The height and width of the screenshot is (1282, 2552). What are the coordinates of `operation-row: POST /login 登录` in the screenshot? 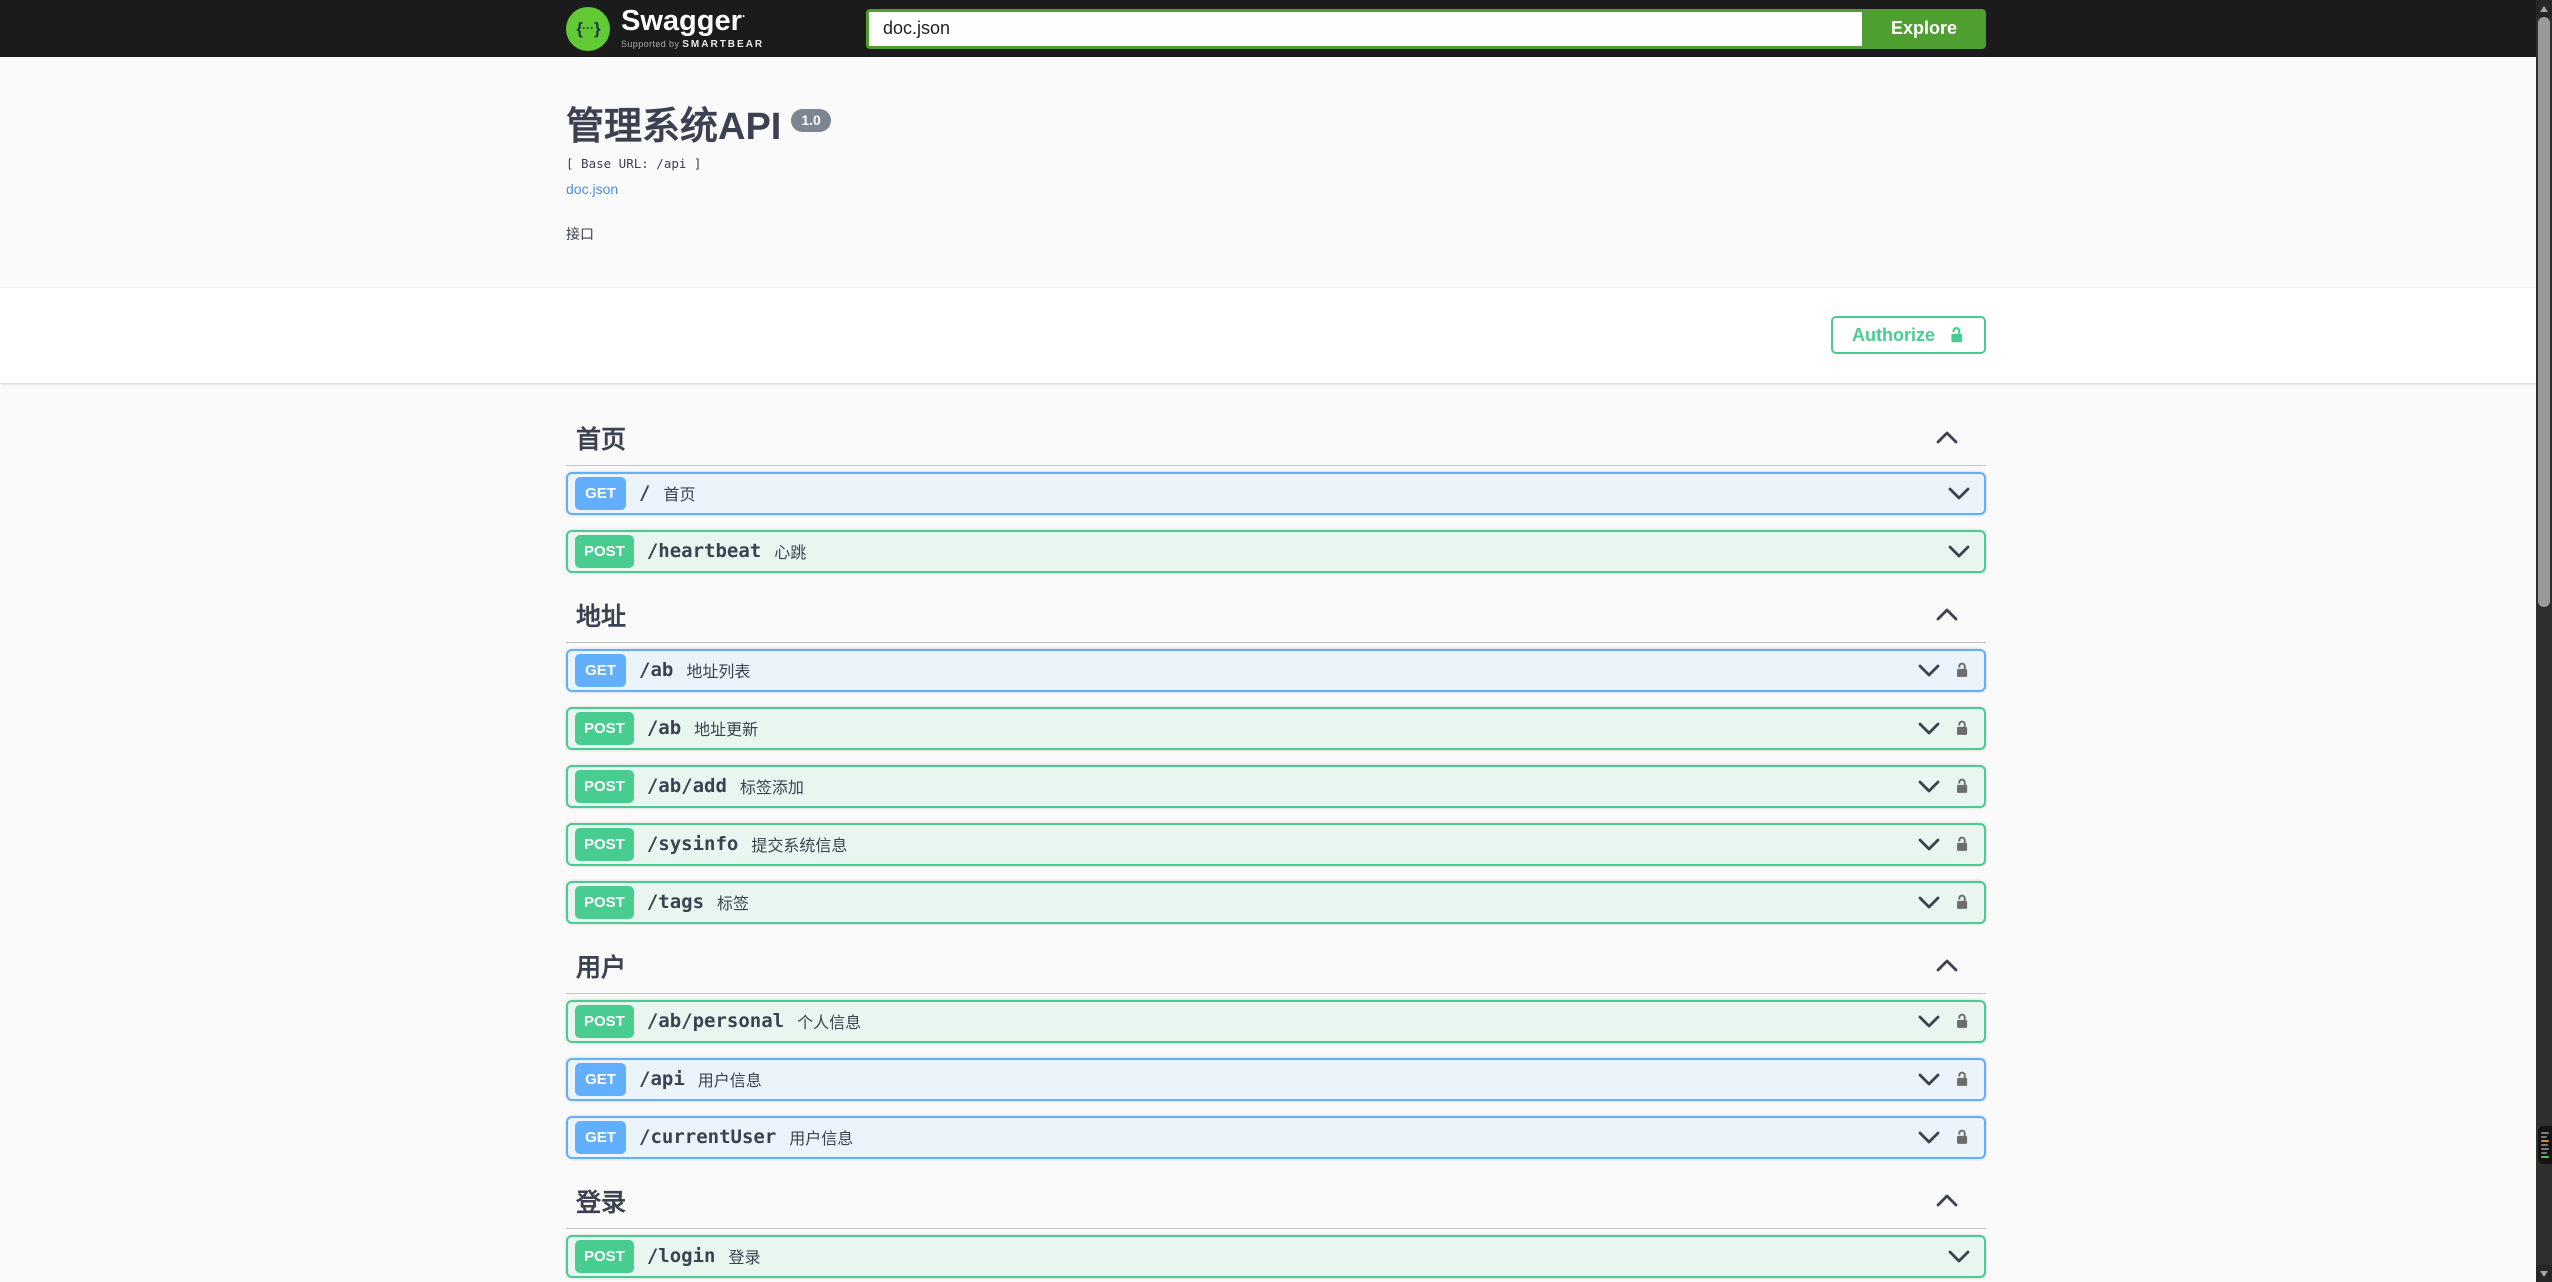 It's located at (1276, 1256).